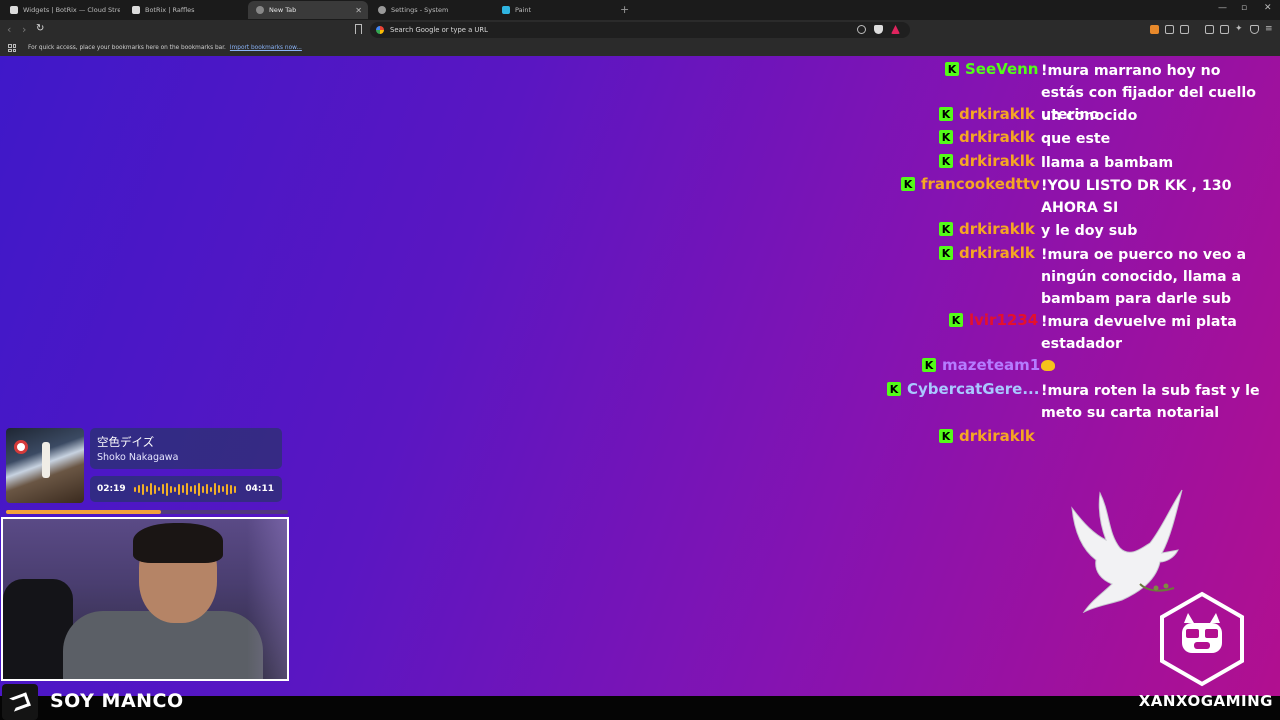  Describe the element at coordinates (1205, 701) in the screenshot. I see `brand-right-text: XANXOGAMING` at that location.